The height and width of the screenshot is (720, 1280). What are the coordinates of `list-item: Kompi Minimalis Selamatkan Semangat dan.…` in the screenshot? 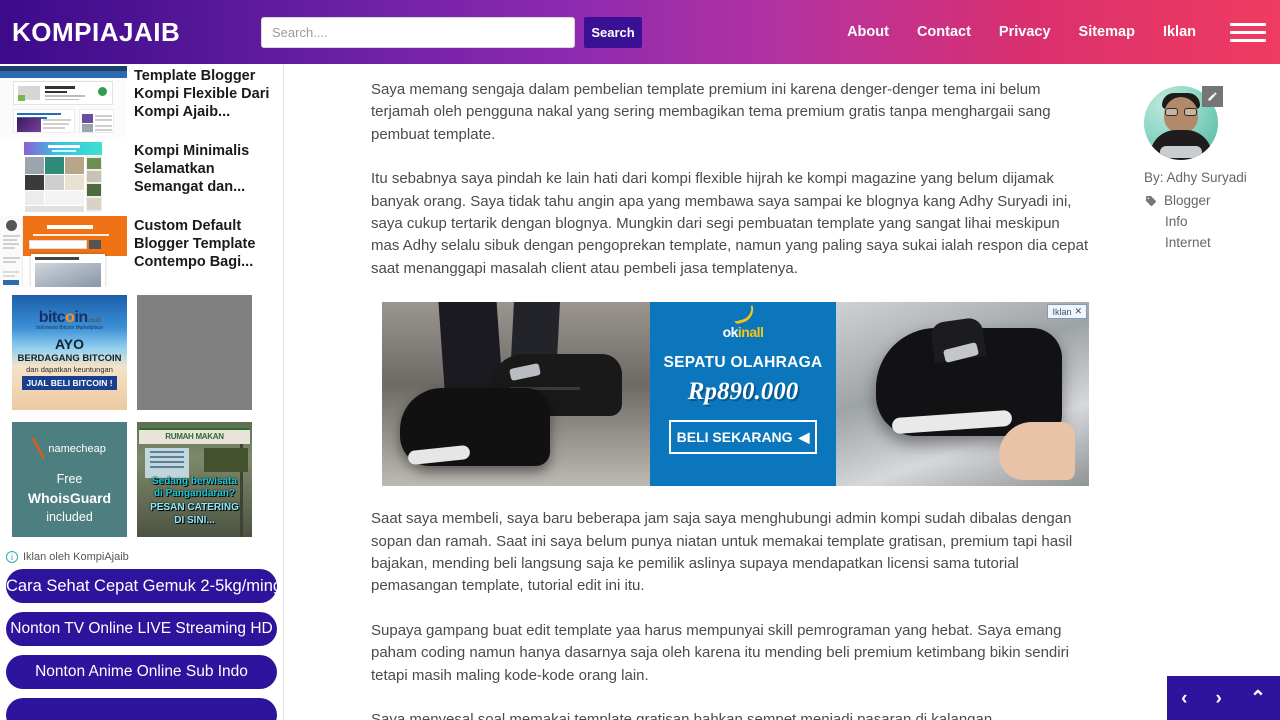 It's located at (141, 176).